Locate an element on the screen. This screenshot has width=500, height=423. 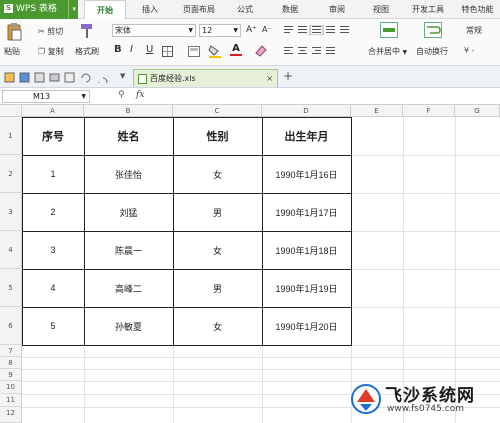
alignment-top-row is located at coordinates (324, 30).